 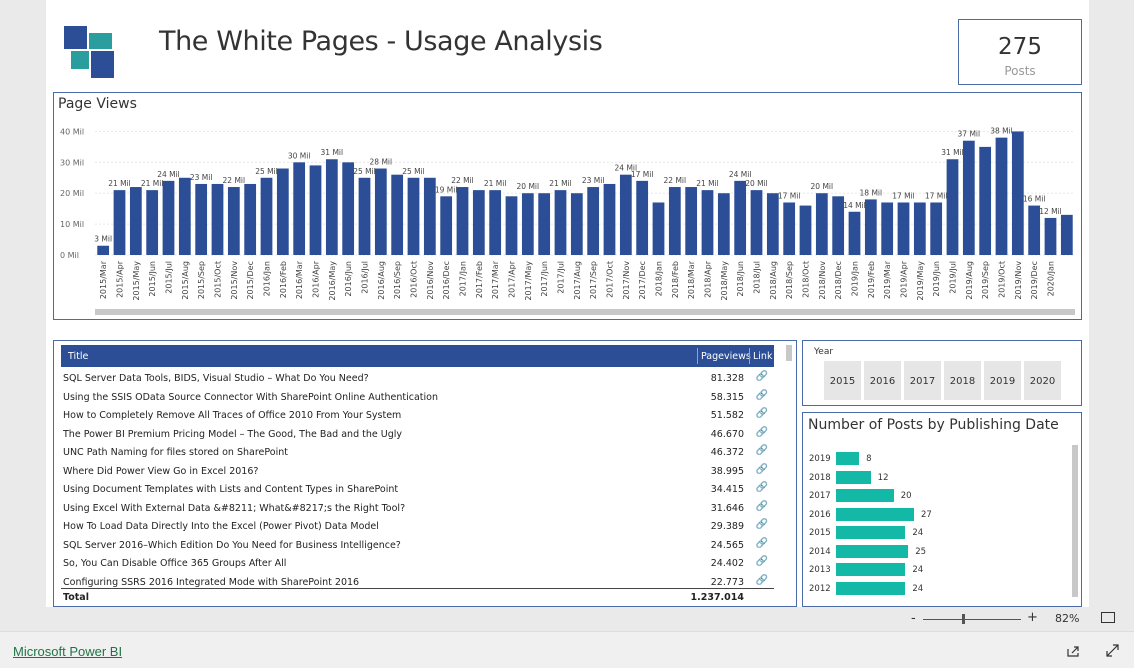 I want to click on power-bi-link: Microsoft Power BI, so click(x=67, y=651).